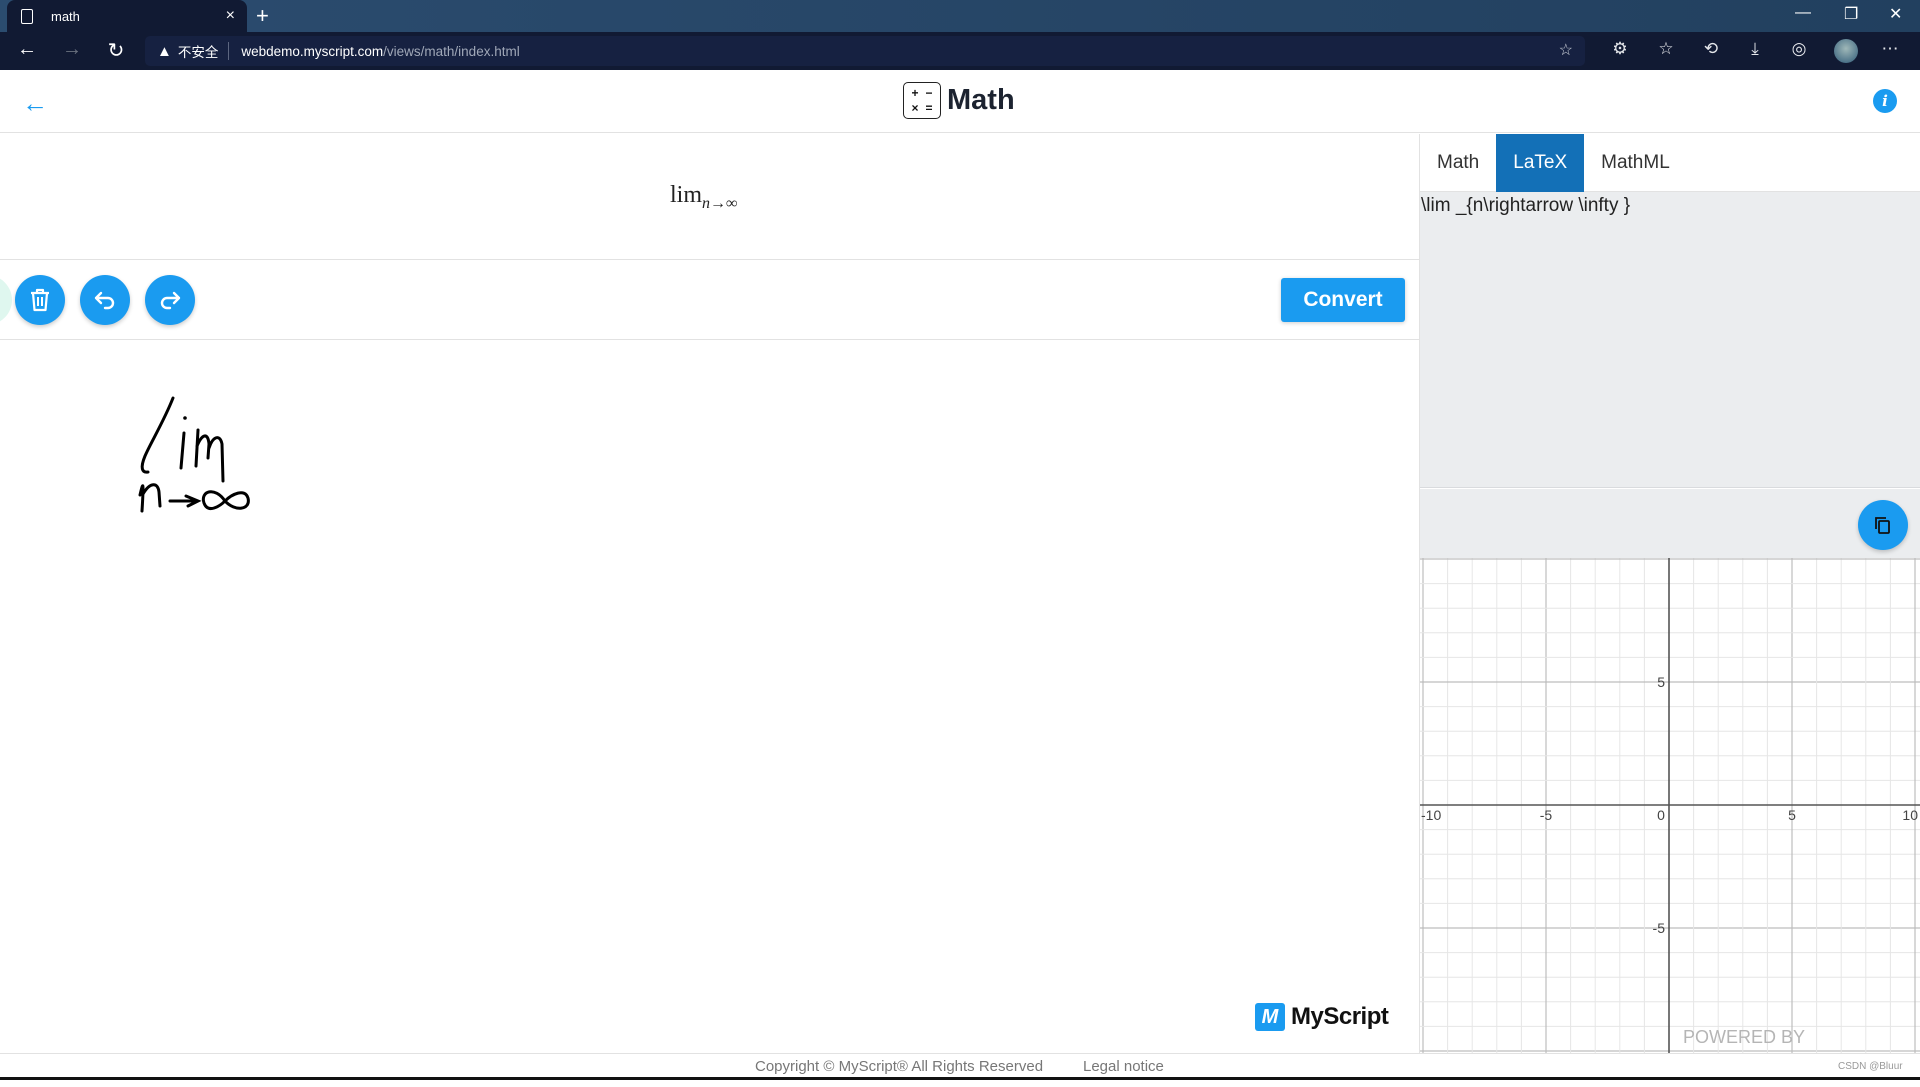  What do you see at coordinates (1661, 682) in the screenshot?
I see `y-tick-label: 5` at bounding box center [1661, 682].